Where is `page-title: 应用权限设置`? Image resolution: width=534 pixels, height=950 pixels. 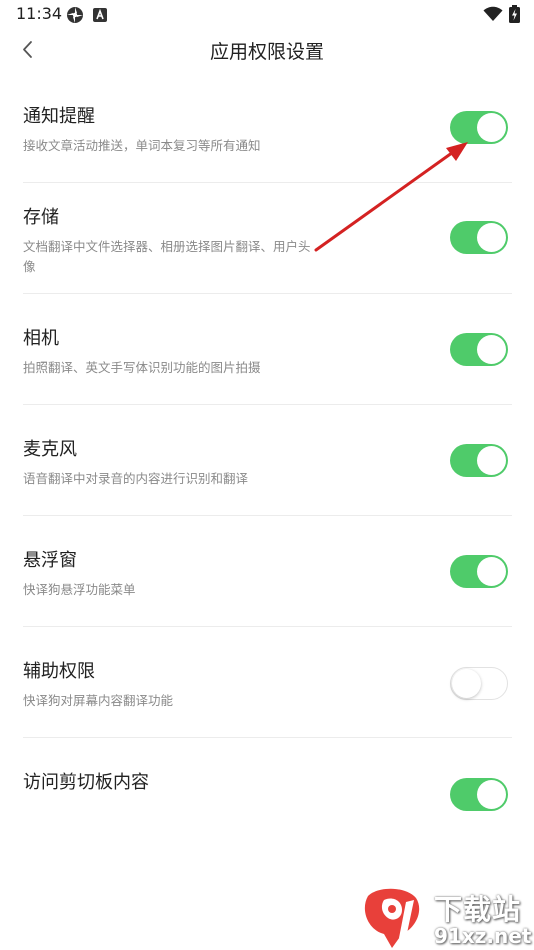
page-title: 应用权限设置 is located at coordinates (266, 52).